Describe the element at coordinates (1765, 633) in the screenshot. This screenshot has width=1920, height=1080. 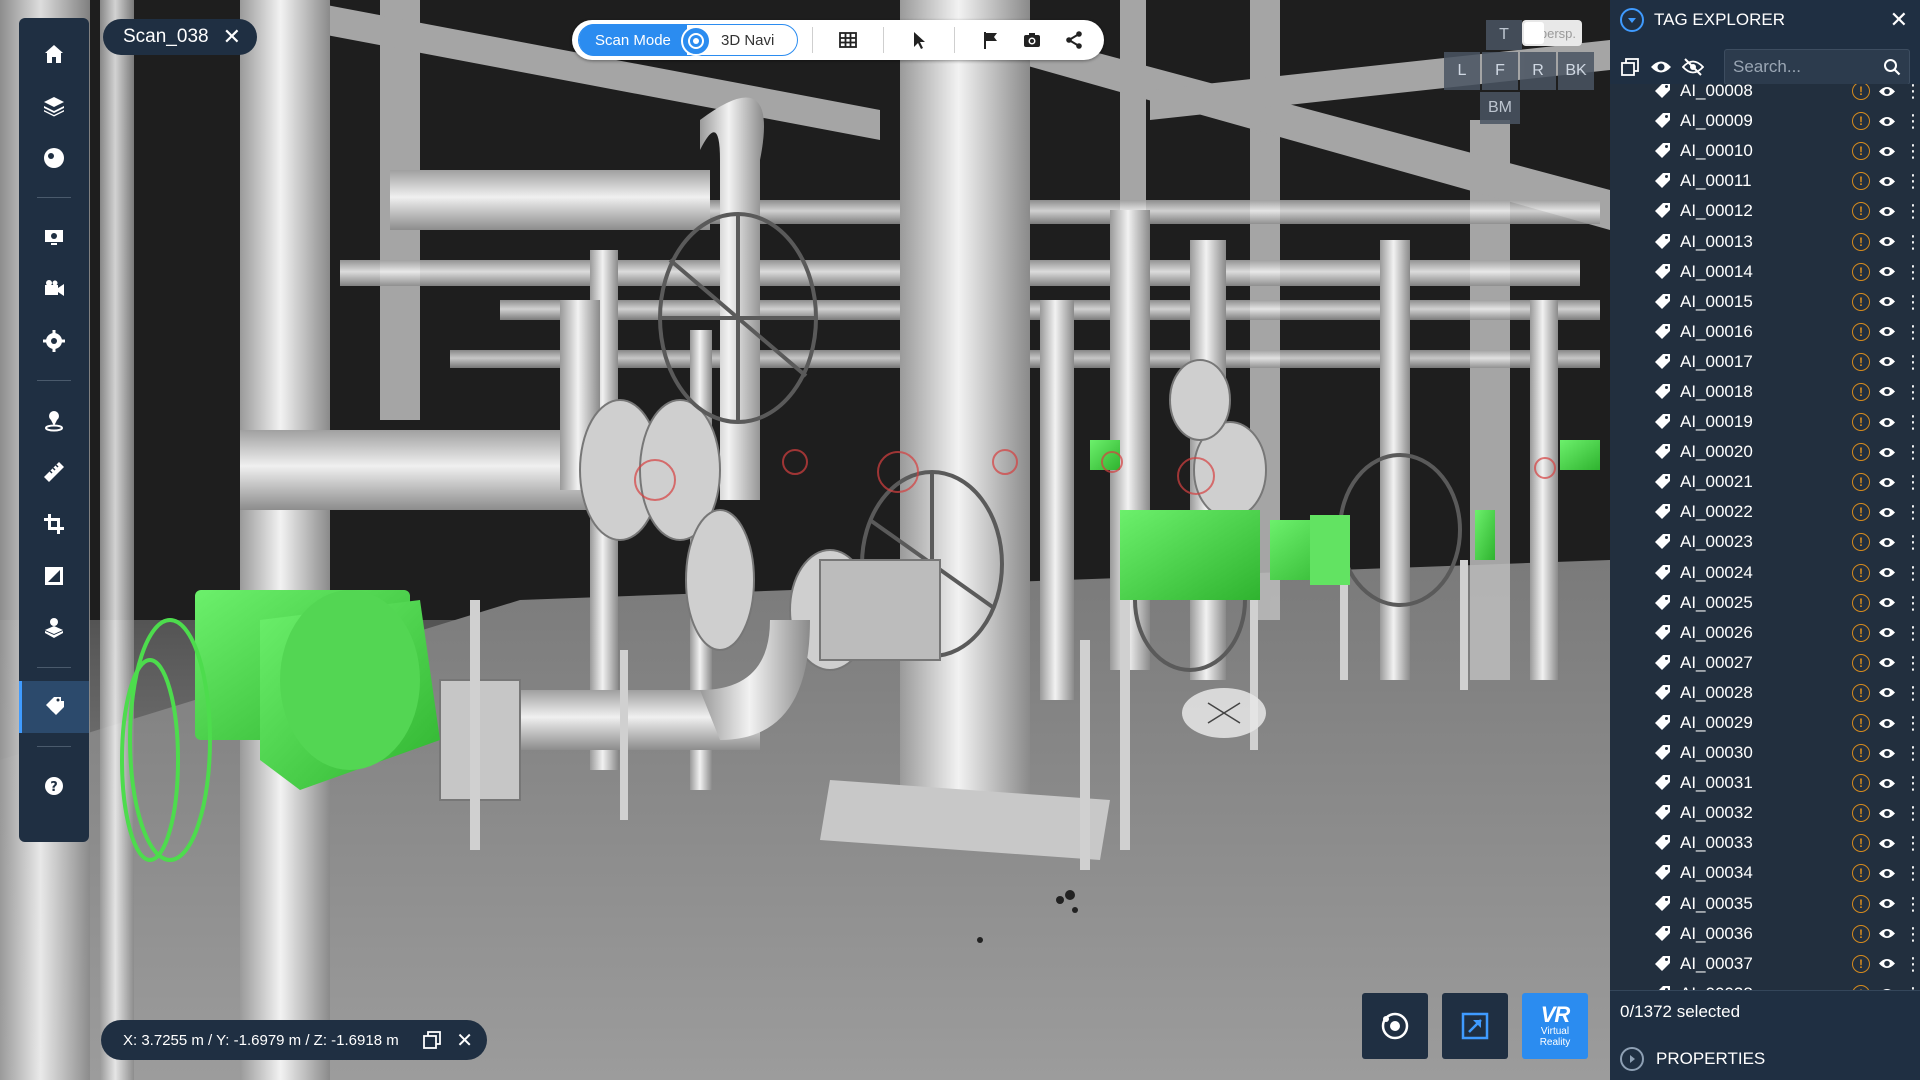
I see `tag-list-item: AI_00026! ⋮` at that location.